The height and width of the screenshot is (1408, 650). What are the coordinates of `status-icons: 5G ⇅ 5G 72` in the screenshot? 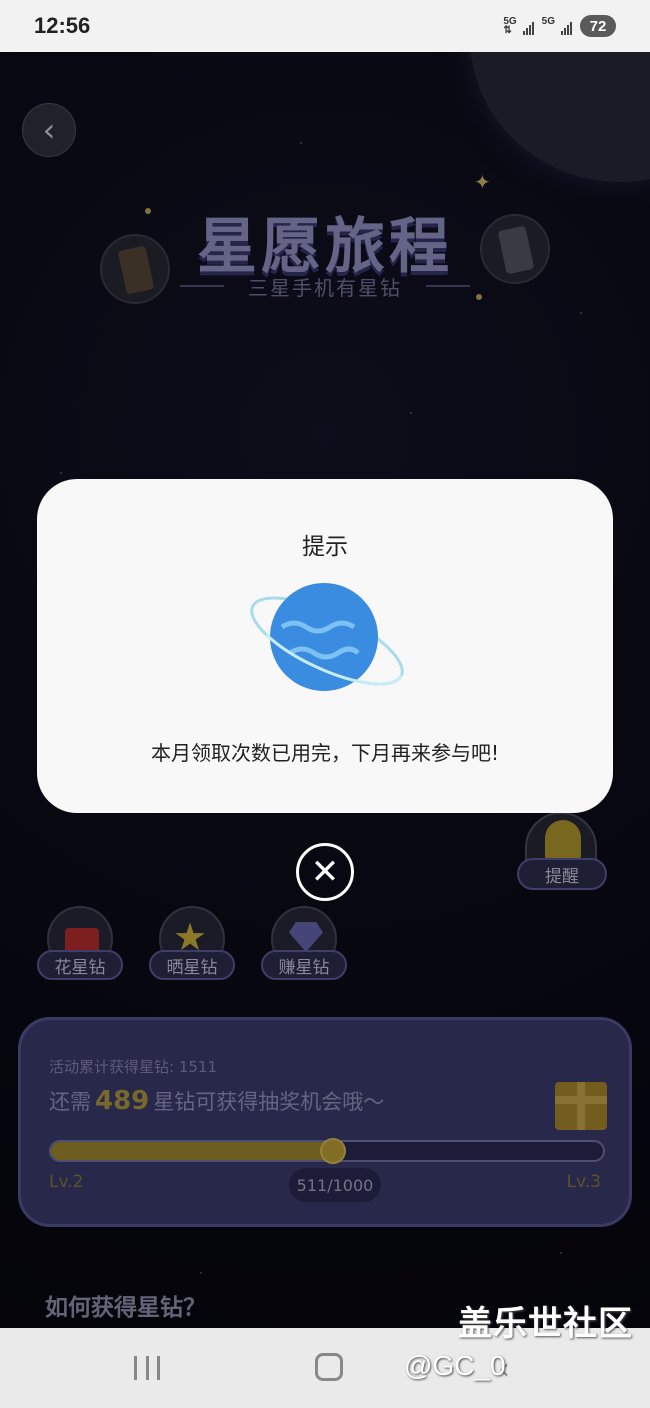 It's located at (559, 26).